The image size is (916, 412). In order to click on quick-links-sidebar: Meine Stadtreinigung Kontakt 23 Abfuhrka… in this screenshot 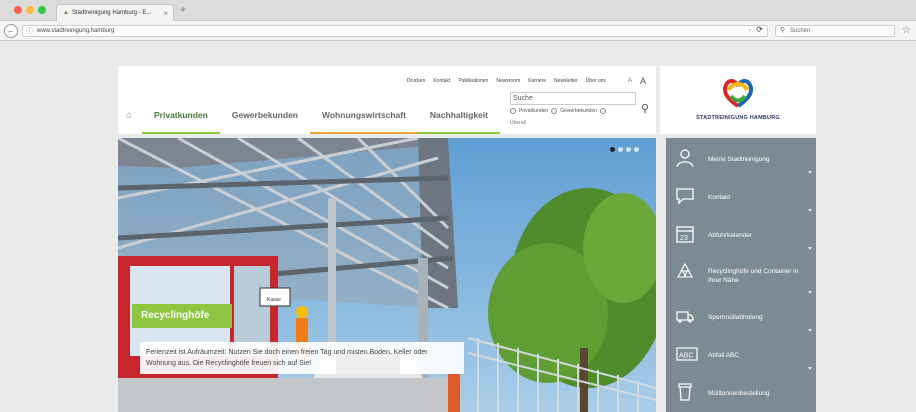, I will do `click(741, 275)`.